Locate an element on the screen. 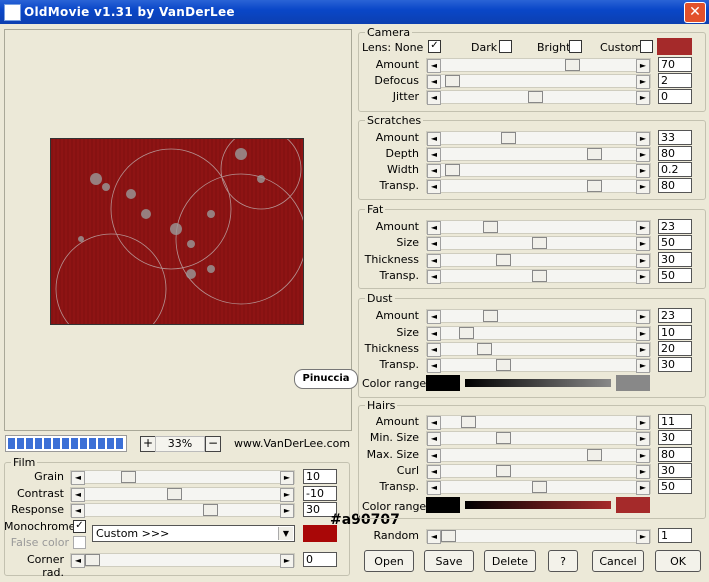  ok-button: OK is located at coordinates (678, 561).